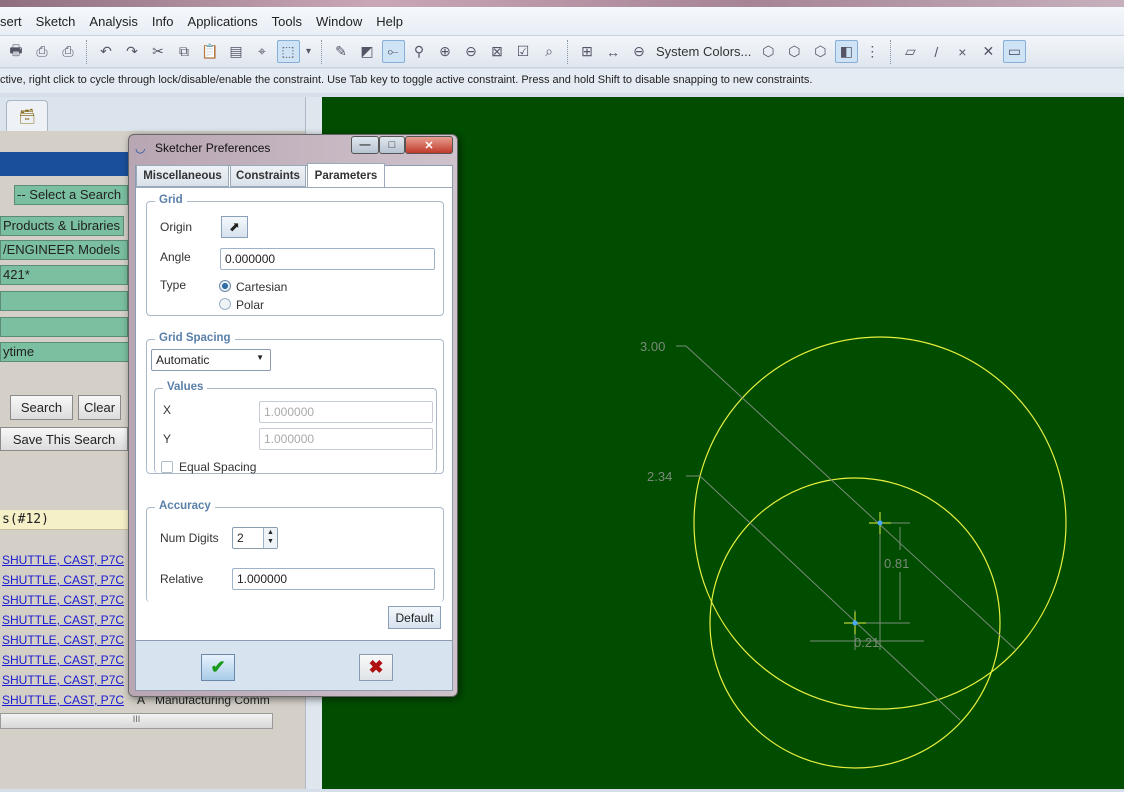  Describe the element at coordinates (346, 412) in the screenshot. I see `x-spacing-input: 1.000000` at that location.